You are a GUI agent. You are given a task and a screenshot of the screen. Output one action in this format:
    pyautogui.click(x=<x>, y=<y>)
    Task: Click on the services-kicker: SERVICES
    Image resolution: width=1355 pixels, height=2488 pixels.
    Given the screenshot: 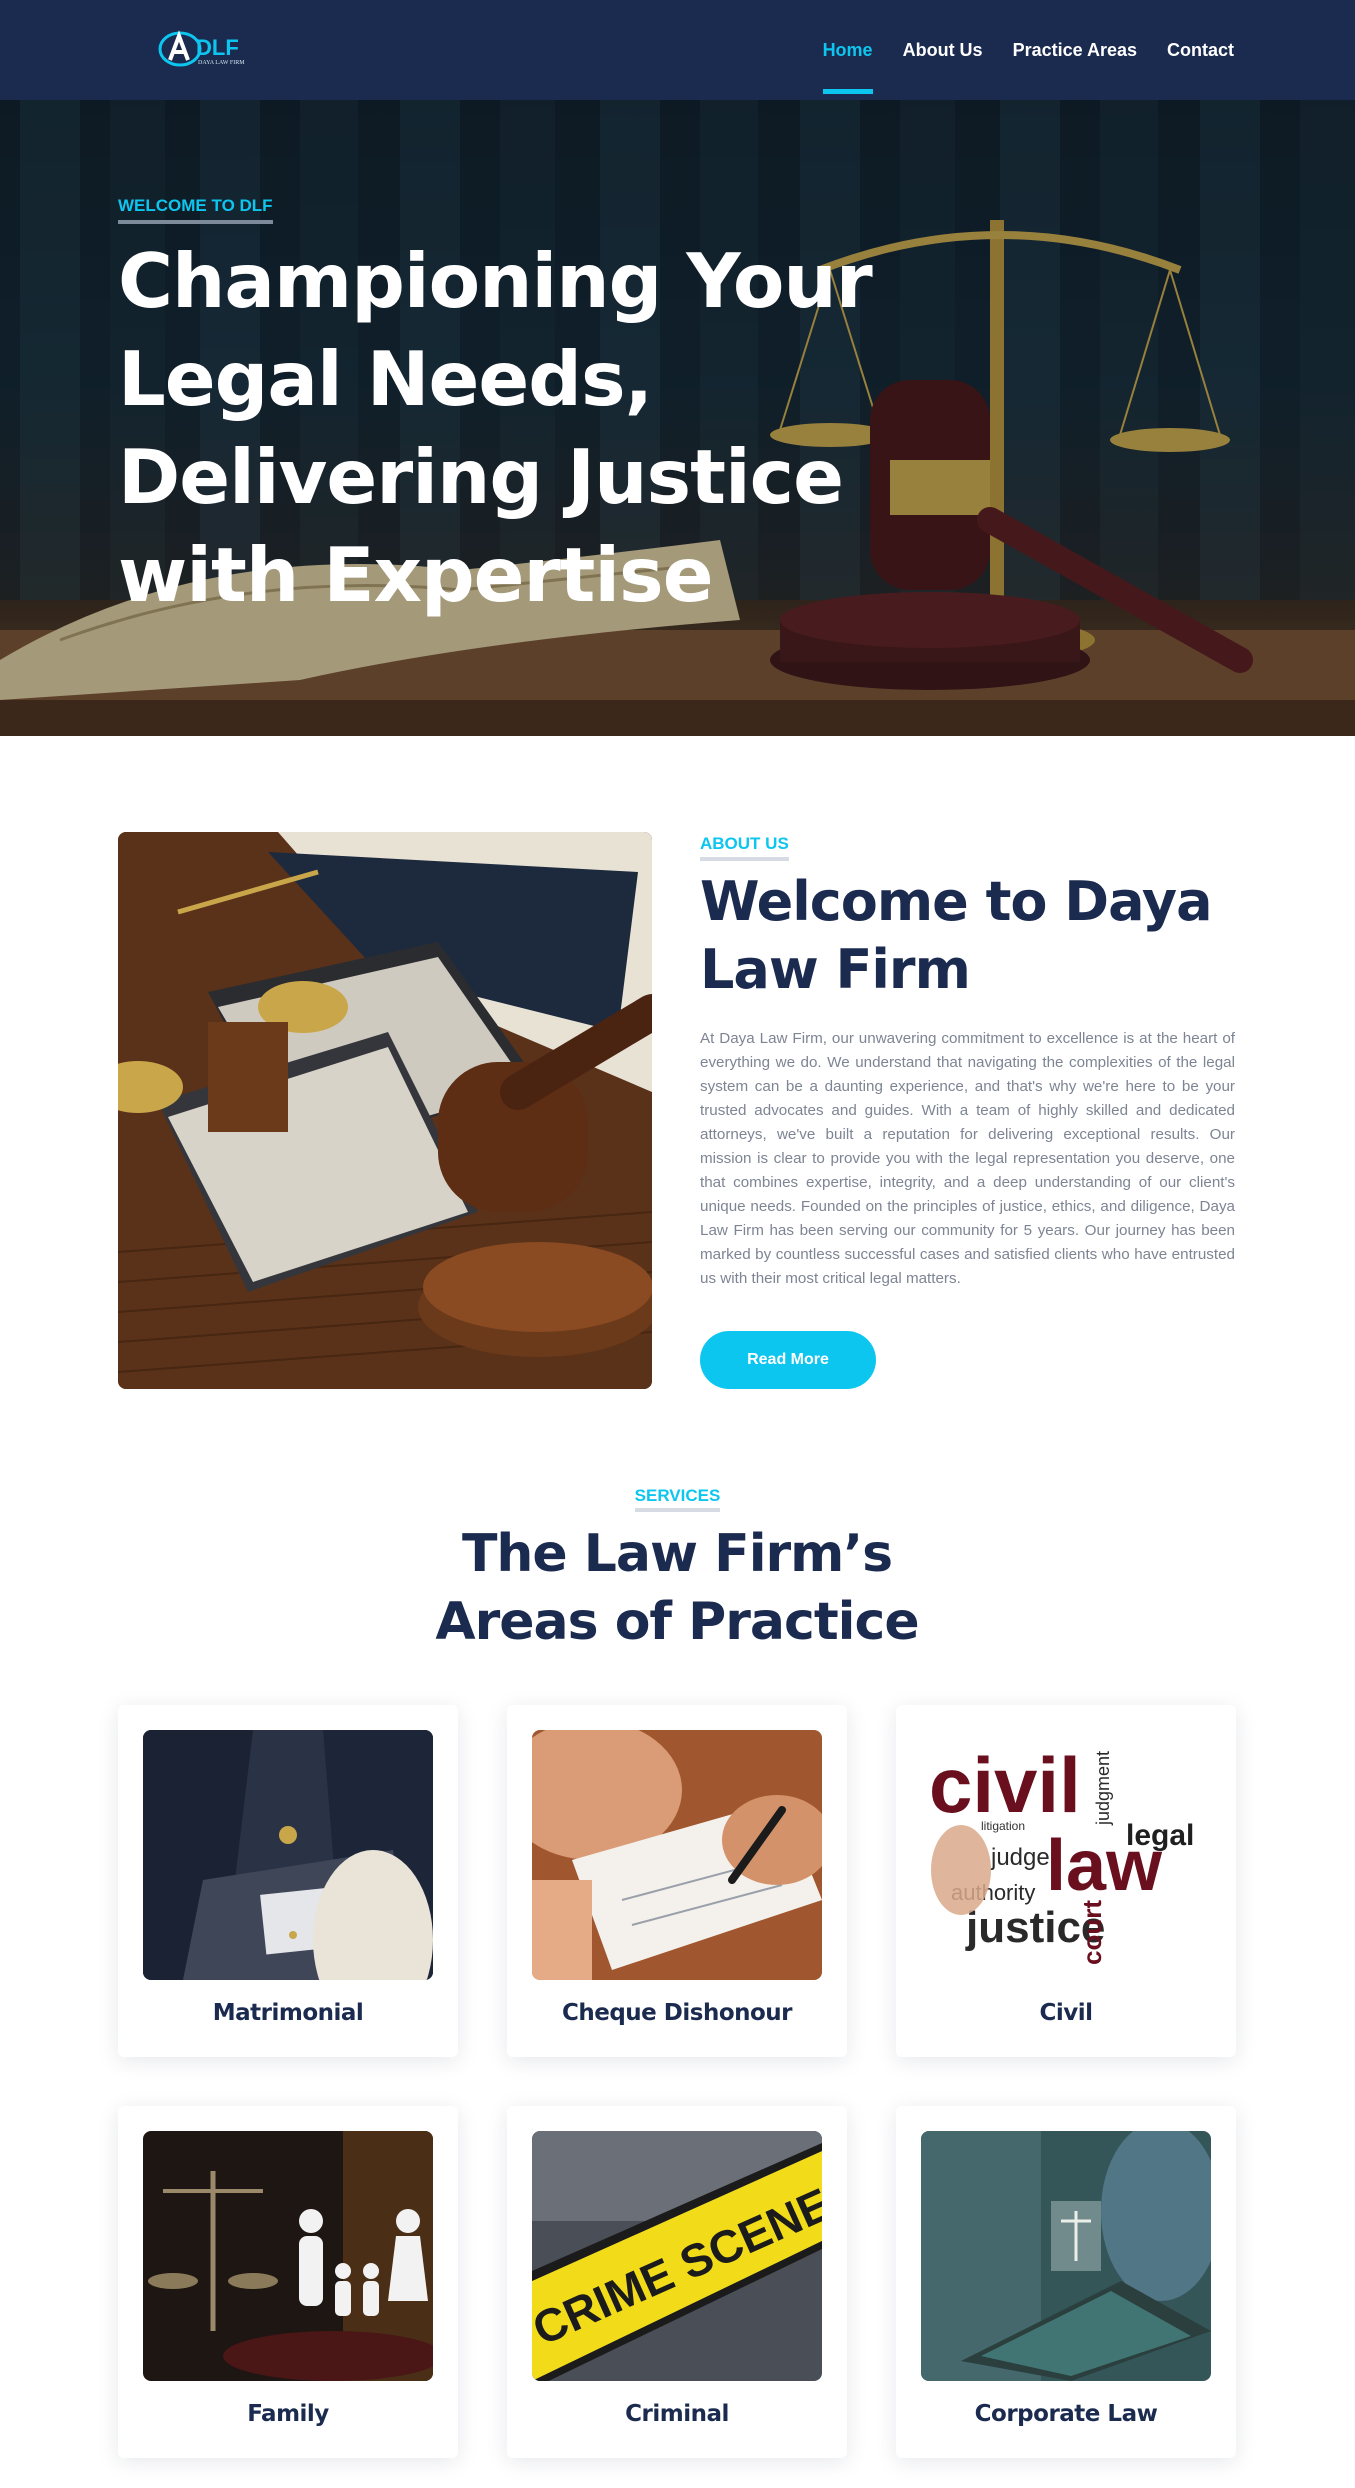 What is the action you would take?
    pyautogui.click(x=677, y=1499)
    